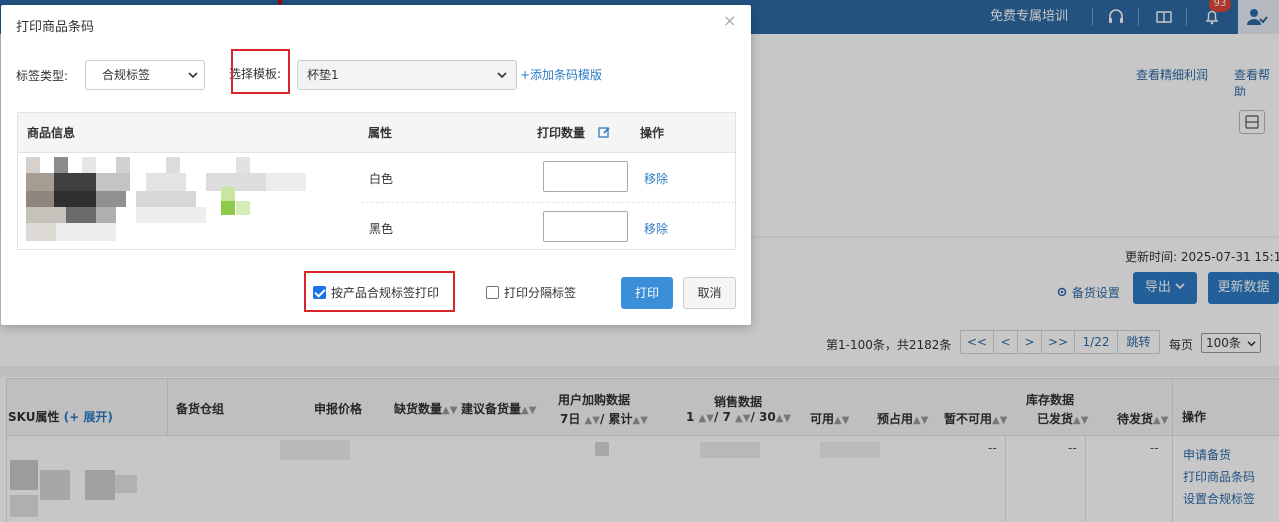 This screenshot has width=1279, height=522. What do you see at coordinates (380, 133) in the screenshot?
I see `th-attribute: 属性` at bounding box center [380, 133].